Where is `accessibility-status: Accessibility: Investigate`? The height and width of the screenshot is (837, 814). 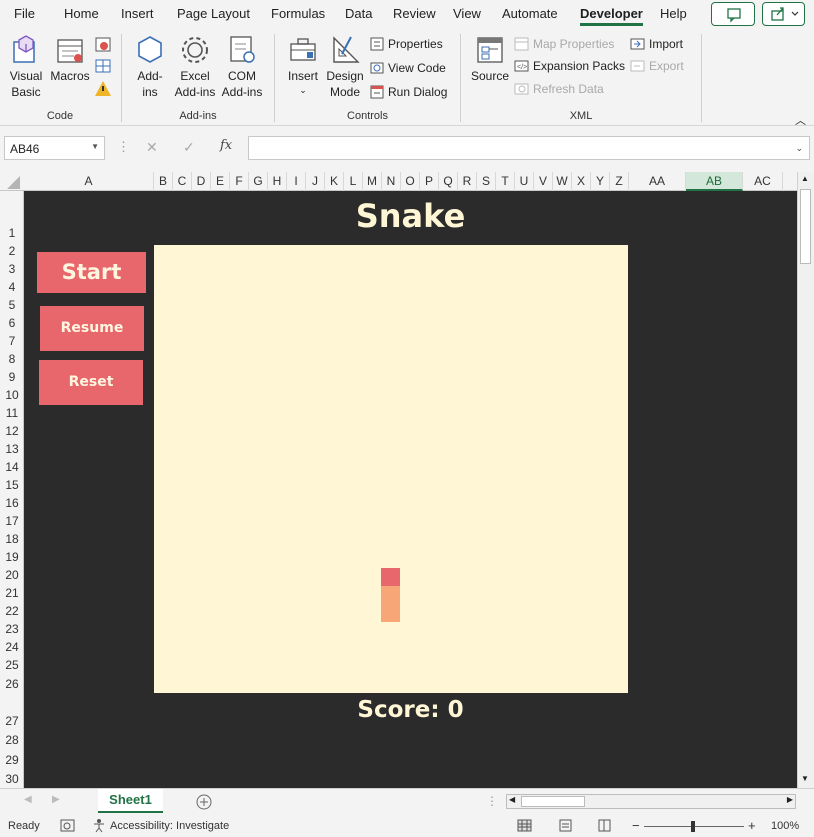
accessibility-status: Accessibility: Investigate is located at coordinates (169, 826).